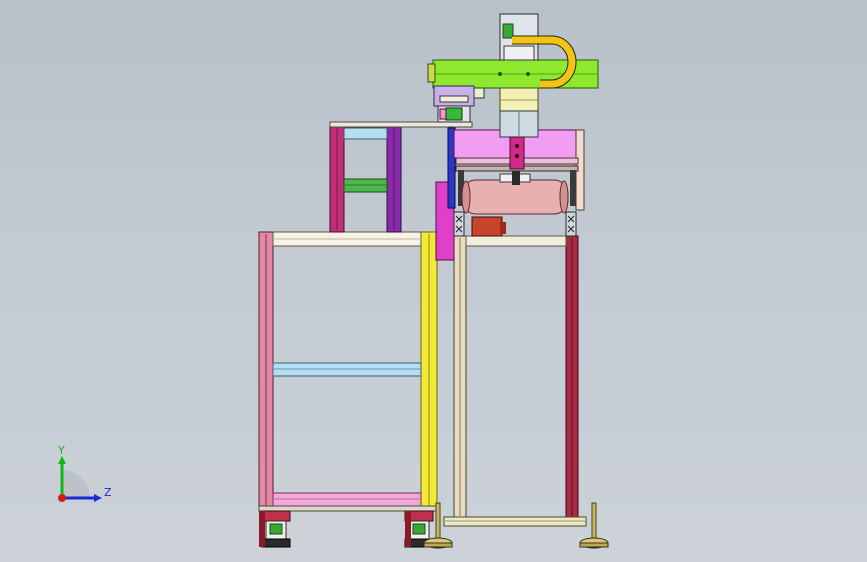 This screenshot has width=867, height=562. Describe the element at coordinates (108, 492) in the screenshot. I see `z-axis-label: Z` at that location.